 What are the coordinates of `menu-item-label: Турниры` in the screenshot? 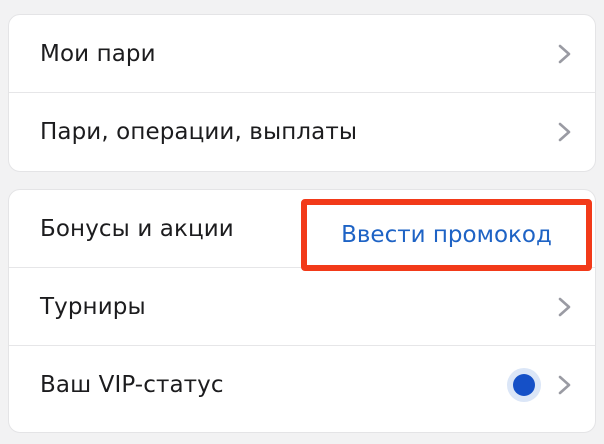 It's located at (93, 306).